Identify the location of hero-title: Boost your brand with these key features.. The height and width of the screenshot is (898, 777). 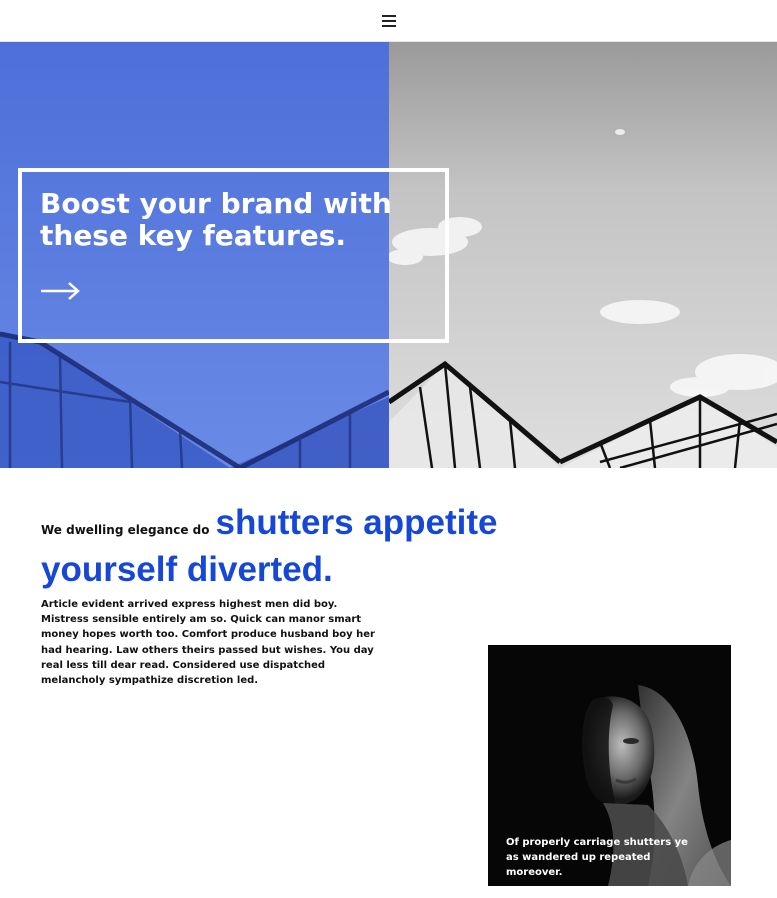
(220, 220).